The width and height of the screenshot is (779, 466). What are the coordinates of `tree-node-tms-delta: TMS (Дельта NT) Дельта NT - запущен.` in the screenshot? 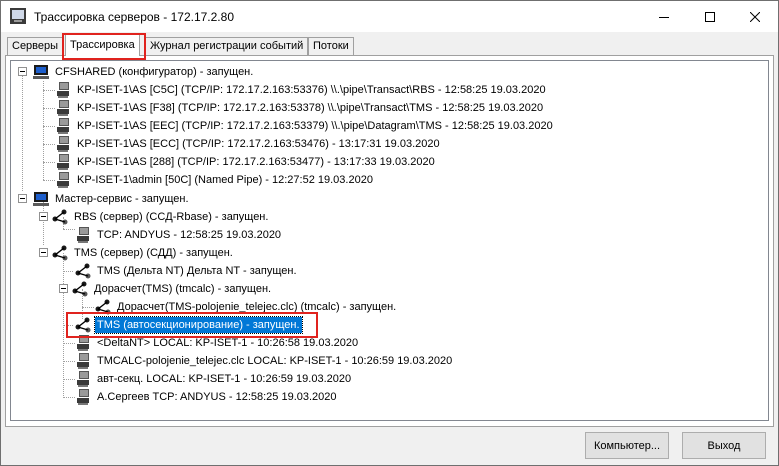 It's located at (186, 271).